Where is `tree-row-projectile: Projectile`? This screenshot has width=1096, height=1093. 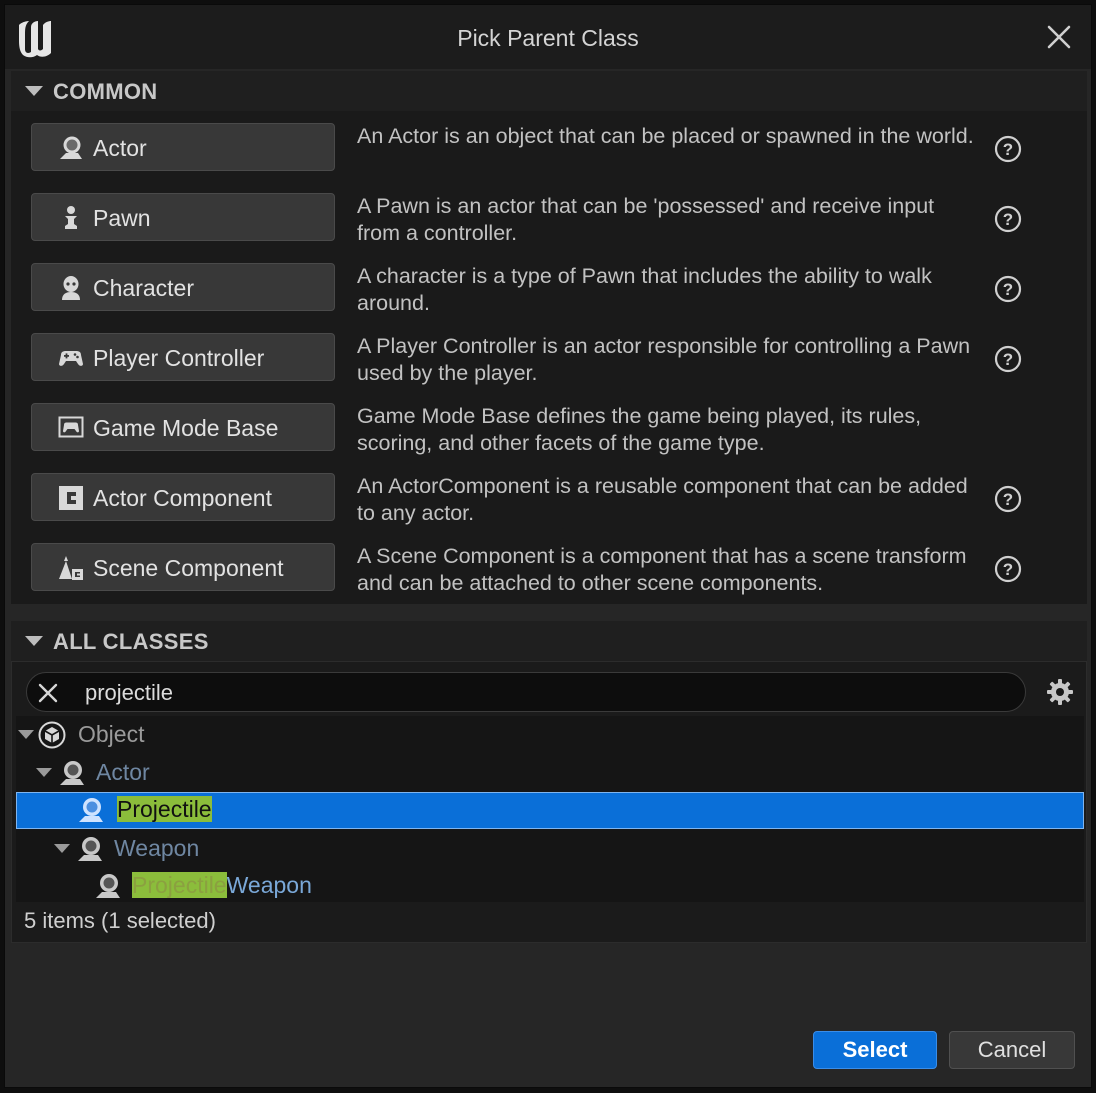
tree-row-projectile: Projectile is located at coordinates (550, 810).